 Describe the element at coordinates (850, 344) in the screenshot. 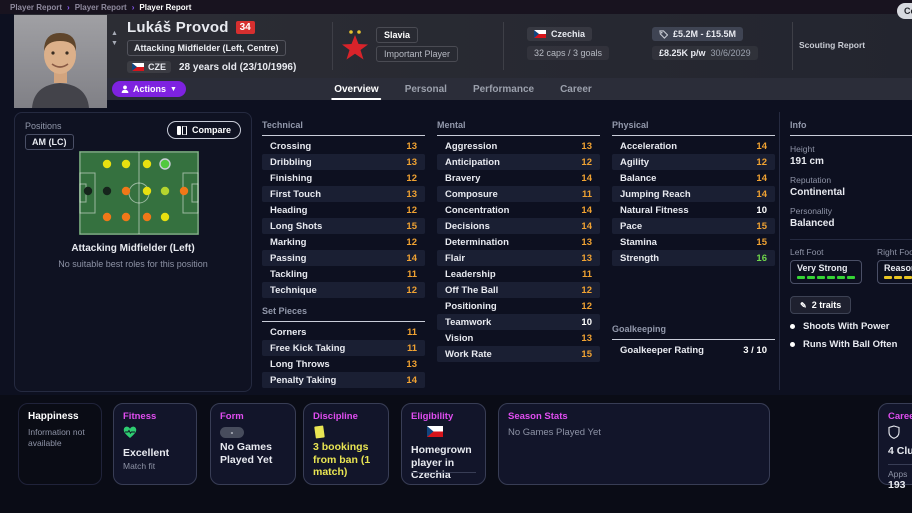

I see `trait-label: Runs With Ball Often` at that location.